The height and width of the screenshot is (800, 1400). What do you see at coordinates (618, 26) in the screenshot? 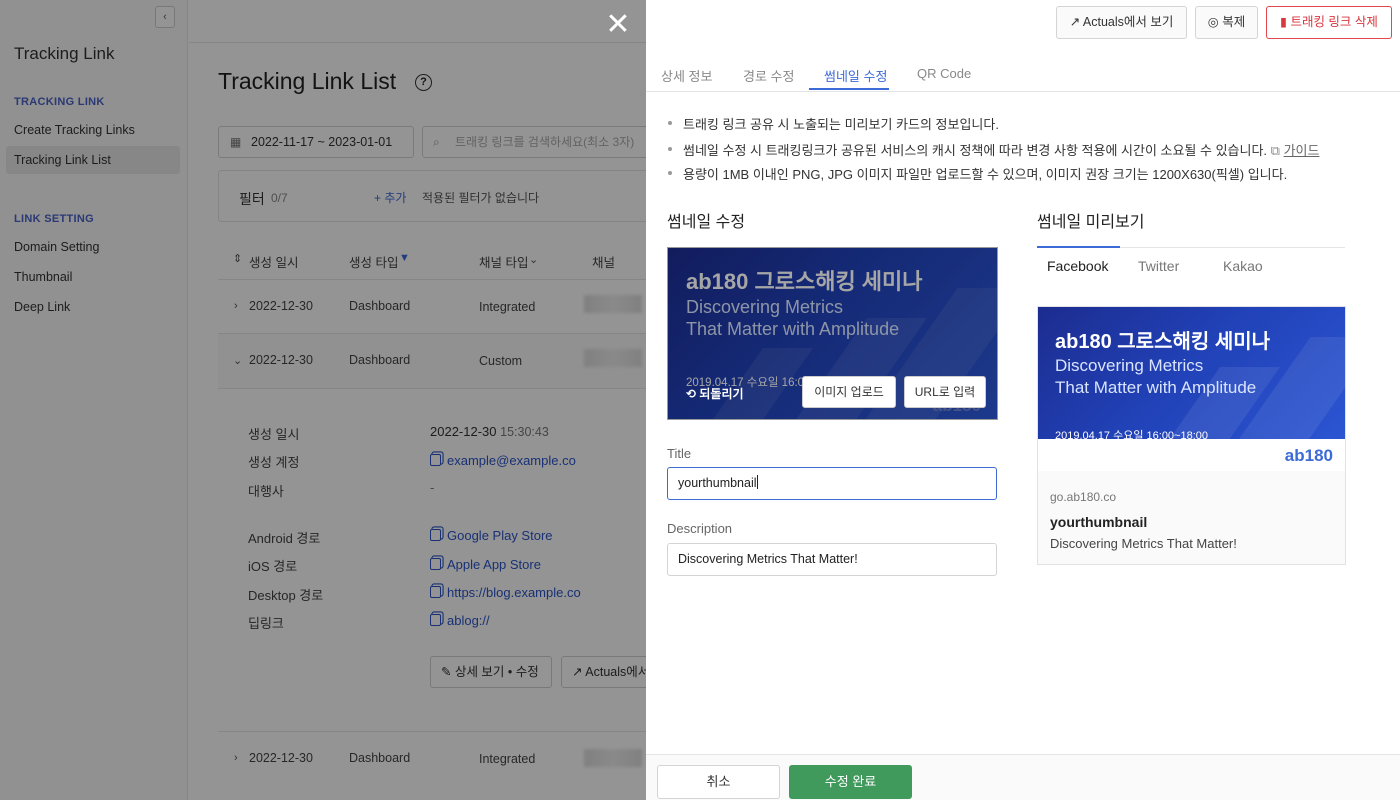
I see `close-icon: ✕` at bounding box center [618, 26].